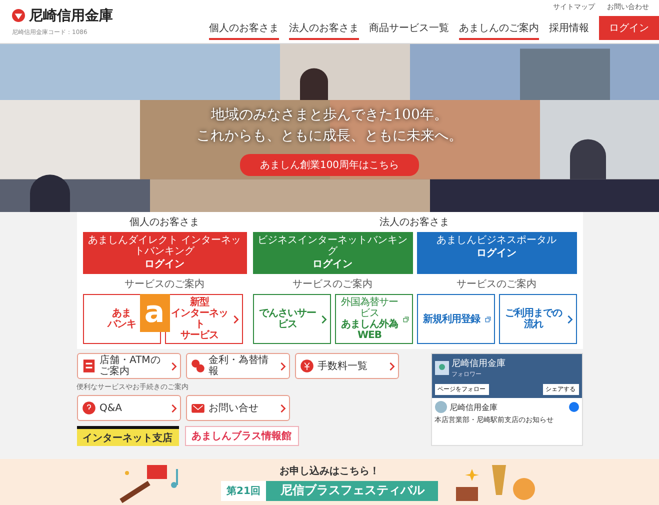 The width and height of the screenshot is (659, 505). I want to click on quick-link: Q&A, so click(128, 408).